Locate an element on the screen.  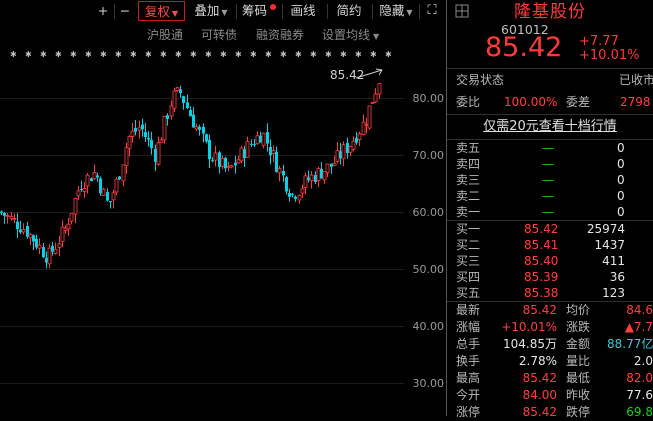
level10-promo-link: 仅需20元查看十档行情 is located at coordinates (550, 126).